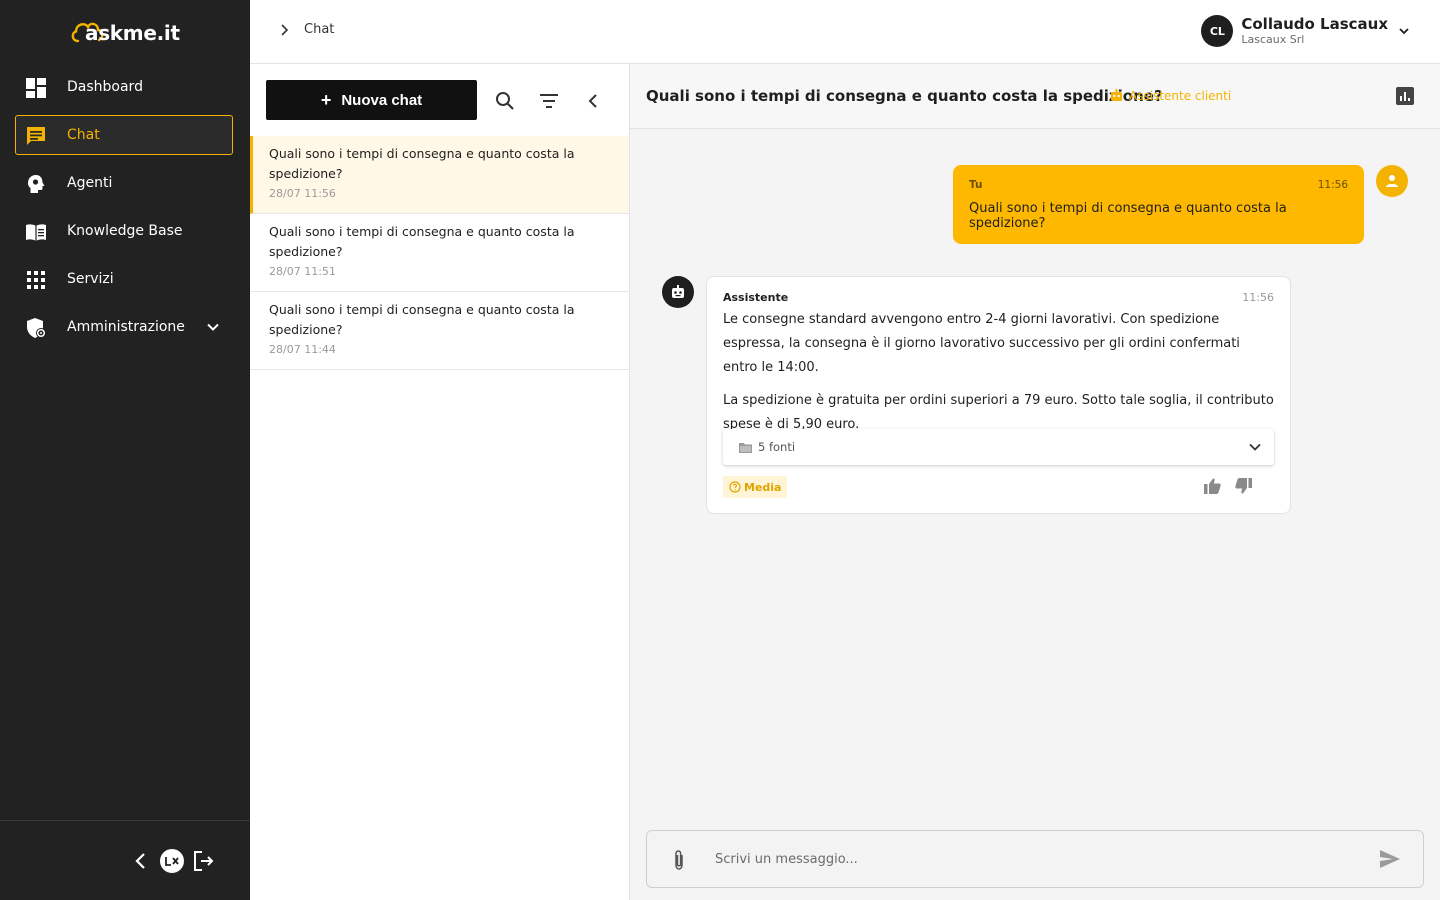 The height and width of the screenshot is (900, 1440). I want to click on send-icon, so click(1390, 859).